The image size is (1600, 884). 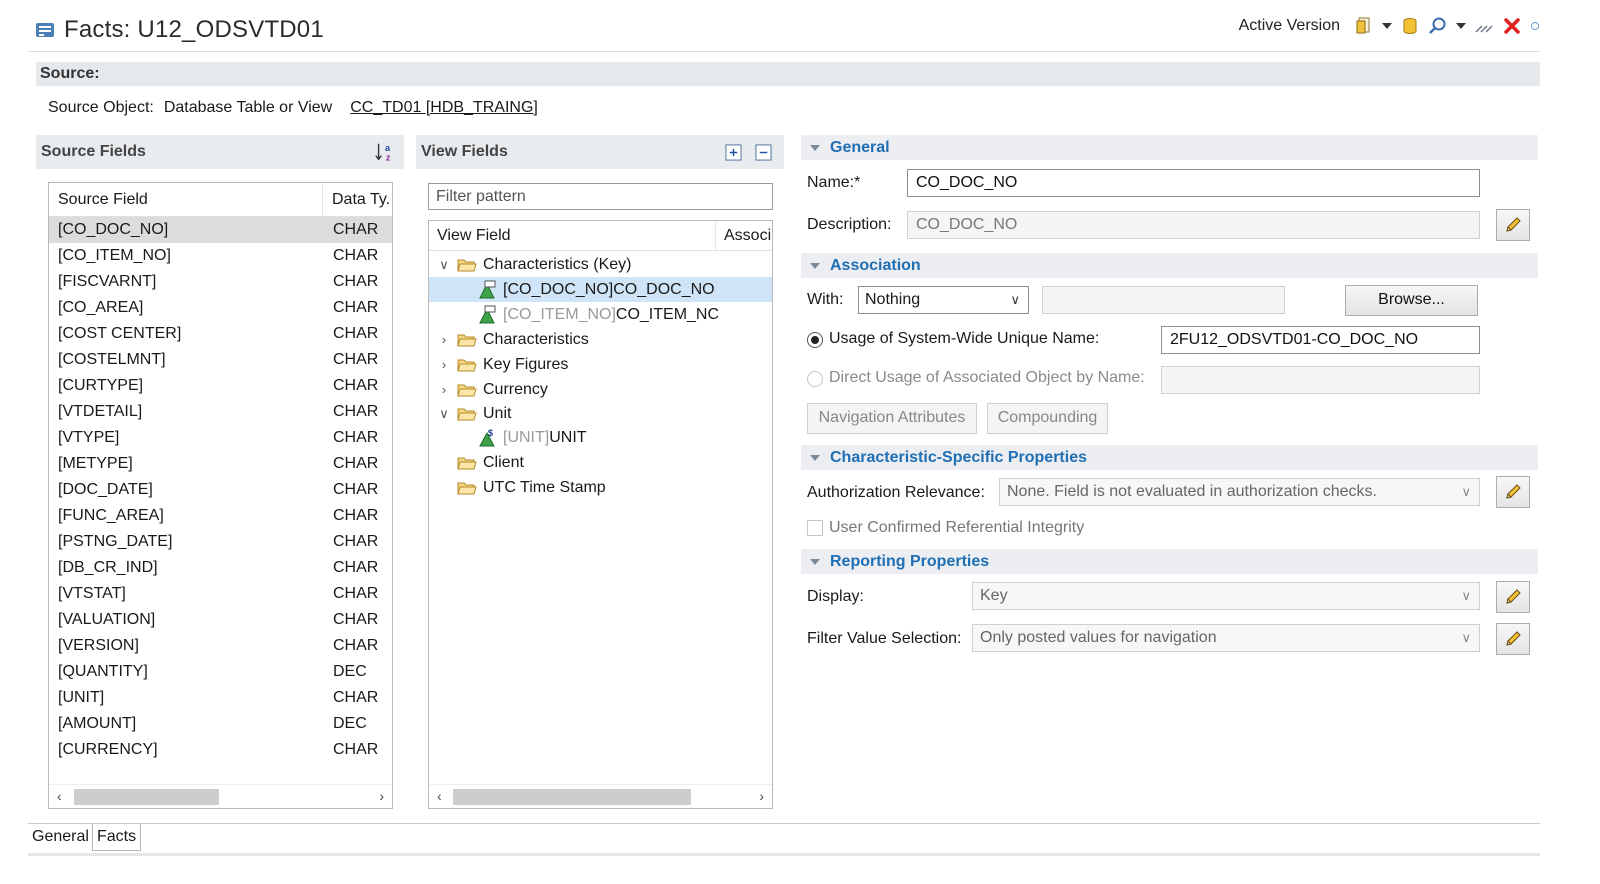 I want to click on general-section-title: General, so click(x=860, y=147).